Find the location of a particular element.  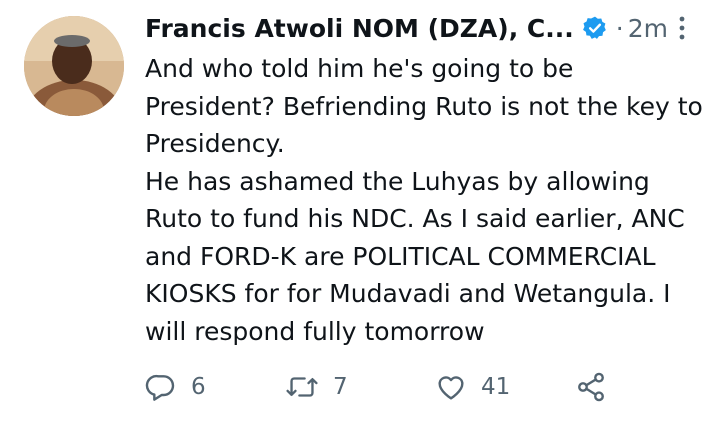

retweet-button: 7 is located at coordinates (316, 387).